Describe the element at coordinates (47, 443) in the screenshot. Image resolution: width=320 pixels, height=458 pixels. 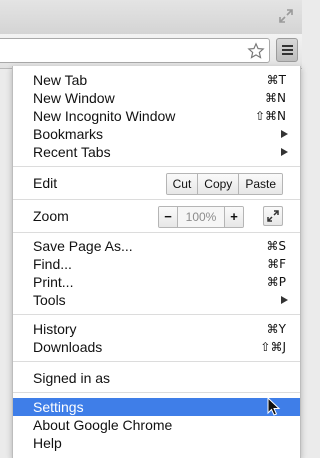
I see `menu-item-label: Help` at that location.